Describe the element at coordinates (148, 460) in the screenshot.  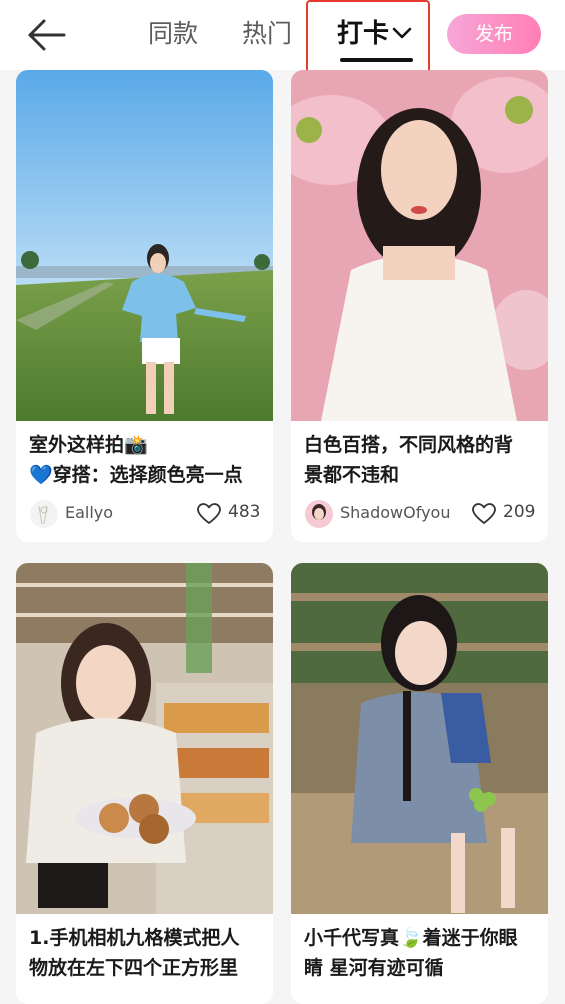
I see `post-title: 室外这样拍📸 💙穿搭：选择颜色亮一点` at that location.